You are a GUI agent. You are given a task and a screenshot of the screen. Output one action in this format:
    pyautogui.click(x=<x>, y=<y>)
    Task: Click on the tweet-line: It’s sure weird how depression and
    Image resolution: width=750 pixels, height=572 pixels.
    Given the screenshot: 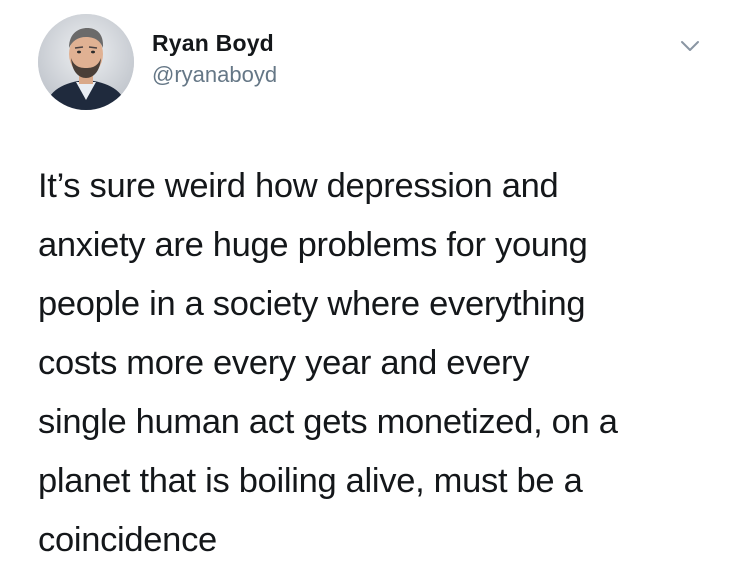 What is the action you would take?
    pyautogui.click(x=298, y=186)
    